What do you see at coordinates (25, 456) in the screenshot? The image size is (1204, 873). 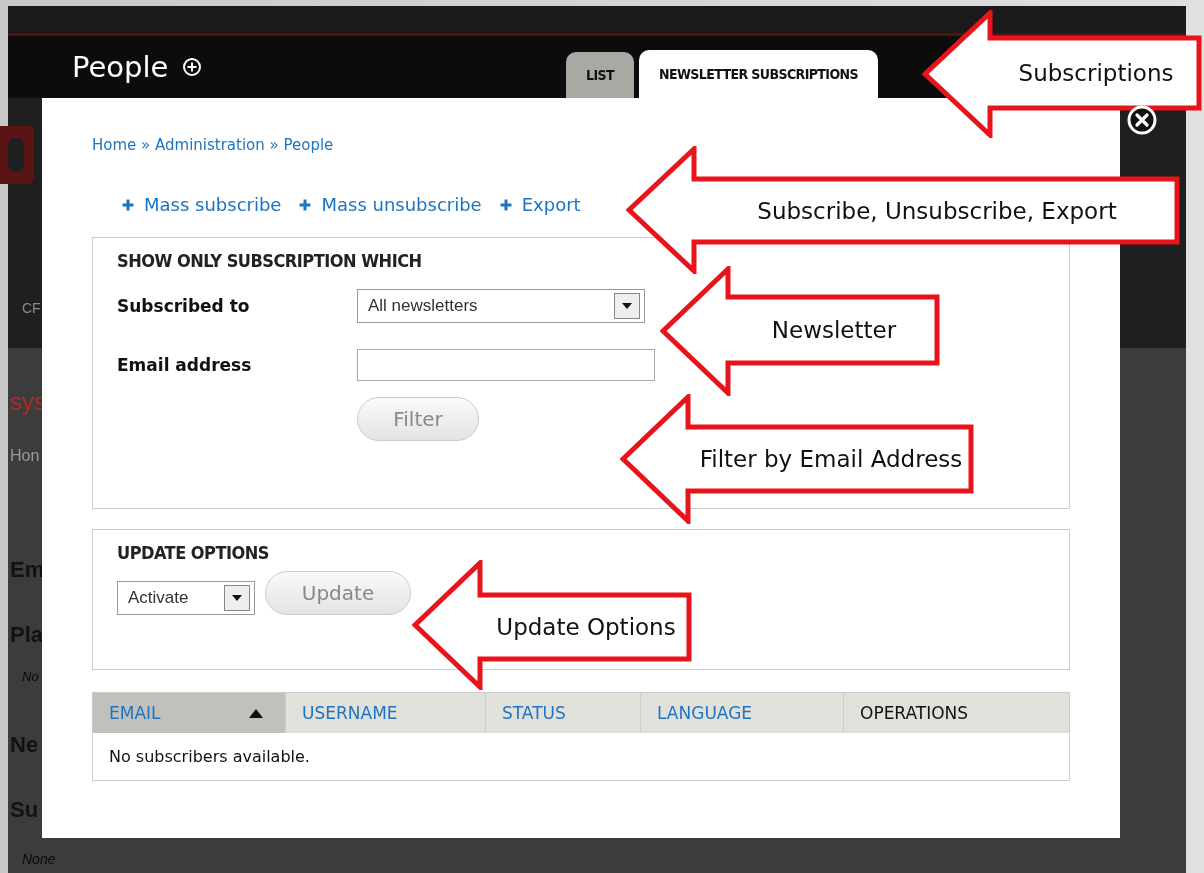 I see `background-text: Hon` at bounding box center [25, 456].